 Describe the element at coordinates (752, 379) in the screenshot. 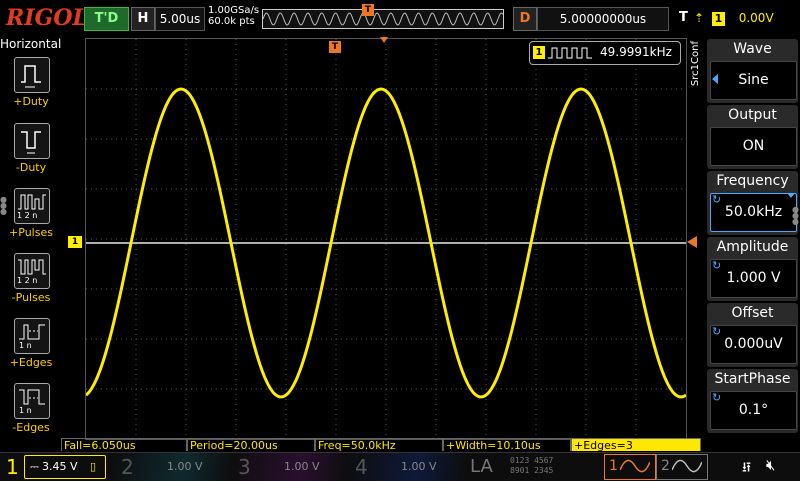

I see `startphase-label: StartPhase` at that location.